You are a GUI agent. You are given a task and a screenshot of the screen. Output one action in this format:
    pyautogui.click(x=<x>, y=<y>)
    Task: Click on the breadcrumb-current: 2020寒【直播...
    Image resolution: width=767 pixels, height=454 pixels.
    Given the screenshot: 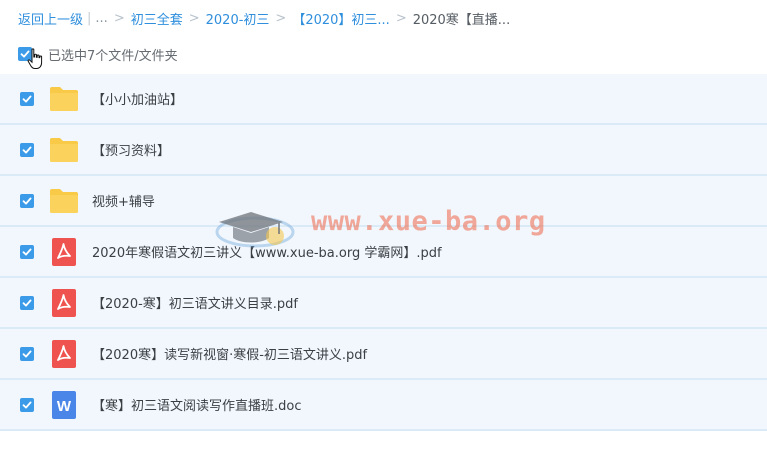 What is the action you would take?
    pyautogui.click(x=461, y=20)
    